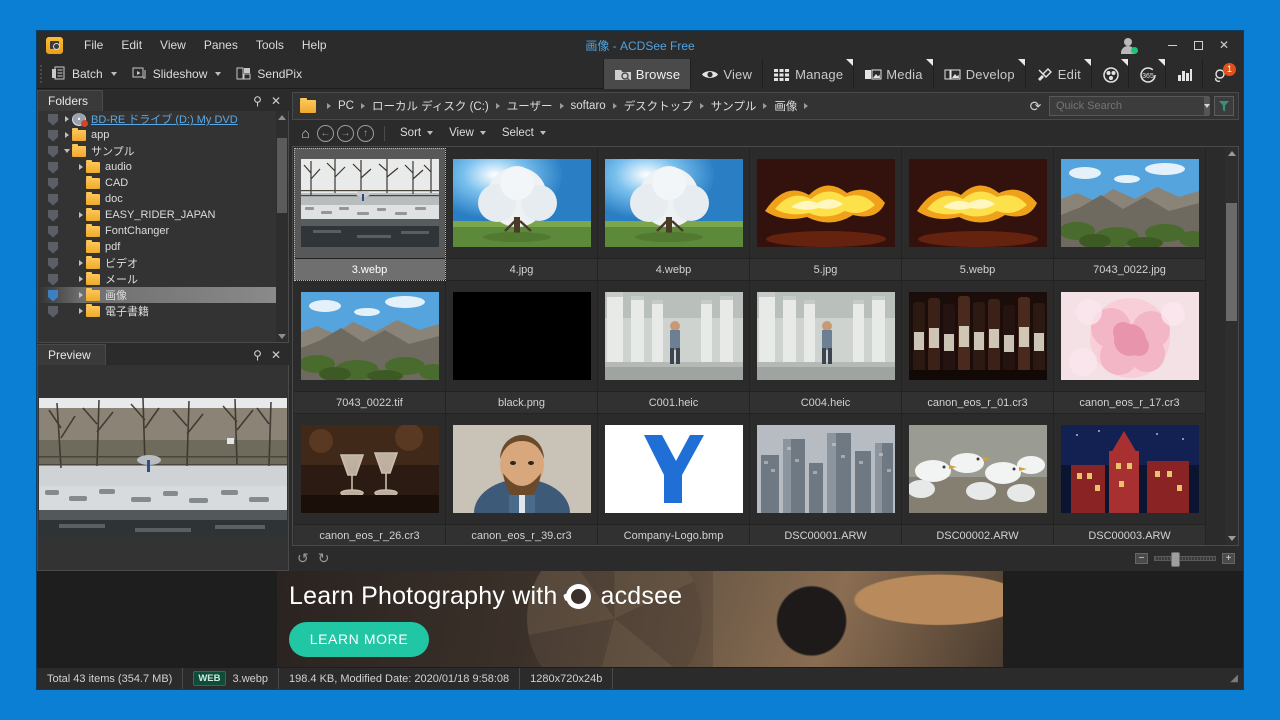 This screenshot has width=1280, height=720. I want to click on thumbnail-item-8: C001.heic, so click(674, 347).